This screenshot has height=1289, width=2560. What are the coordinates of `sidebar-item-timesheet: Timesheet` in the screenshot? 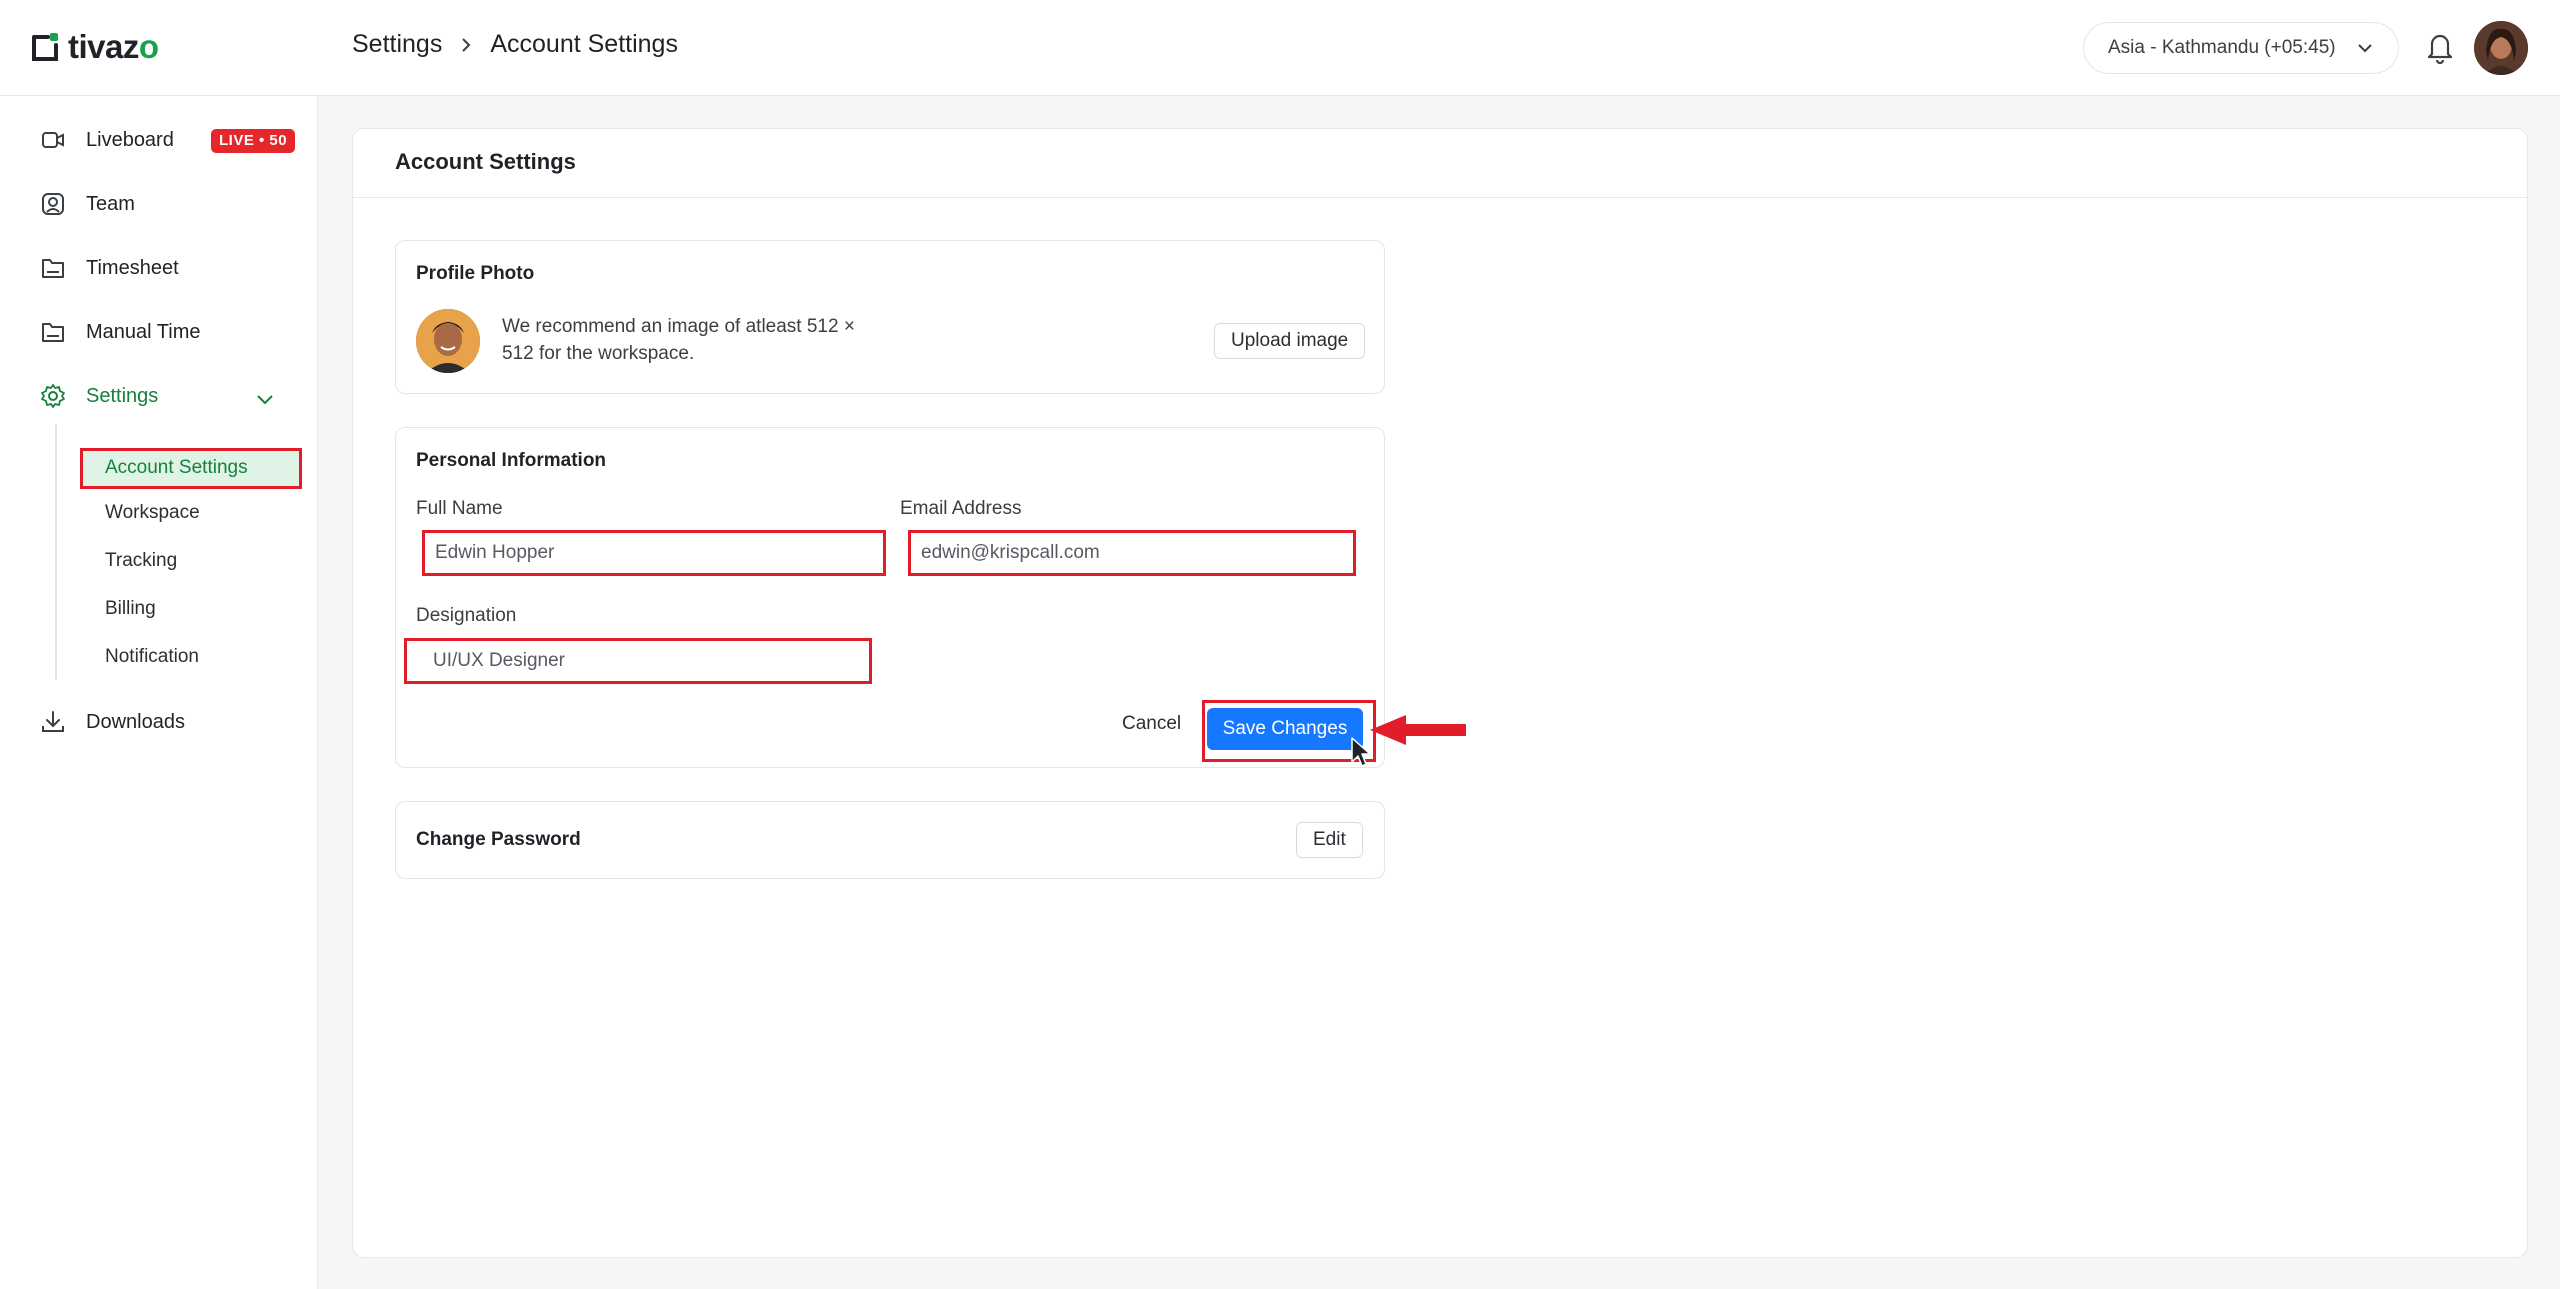 It's located at (109, 268).